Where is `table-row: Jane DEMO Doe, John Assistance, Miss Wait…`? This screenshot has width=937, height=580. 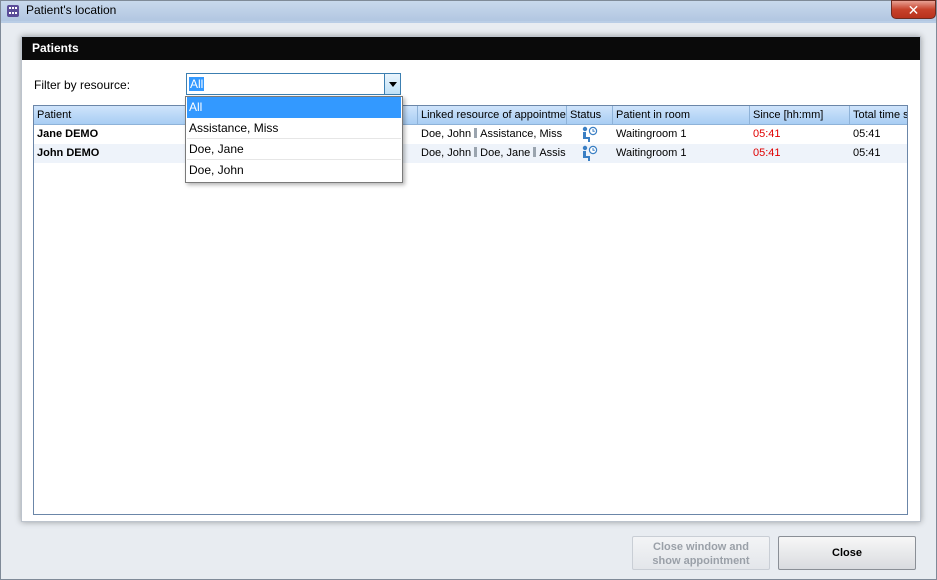
table-row: Jane DEMO Doe, John Assistance, Miss Wait… is located at coordinates (470, 134).